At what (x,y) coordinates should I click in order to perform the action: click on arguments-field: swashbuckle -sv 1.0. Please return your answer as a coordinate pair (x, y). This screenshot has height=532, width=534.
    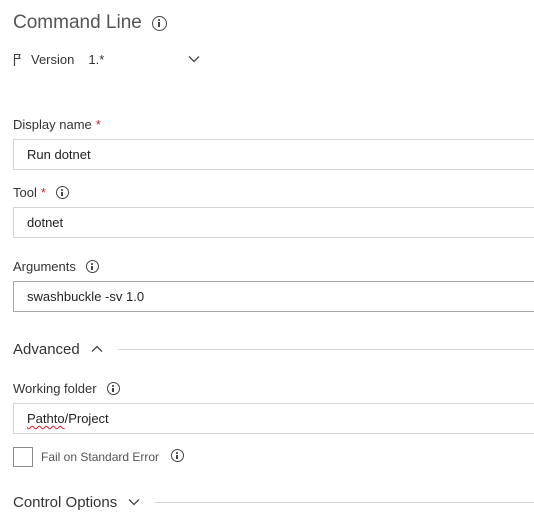
    Looking at the image, I should click on (273, 296).